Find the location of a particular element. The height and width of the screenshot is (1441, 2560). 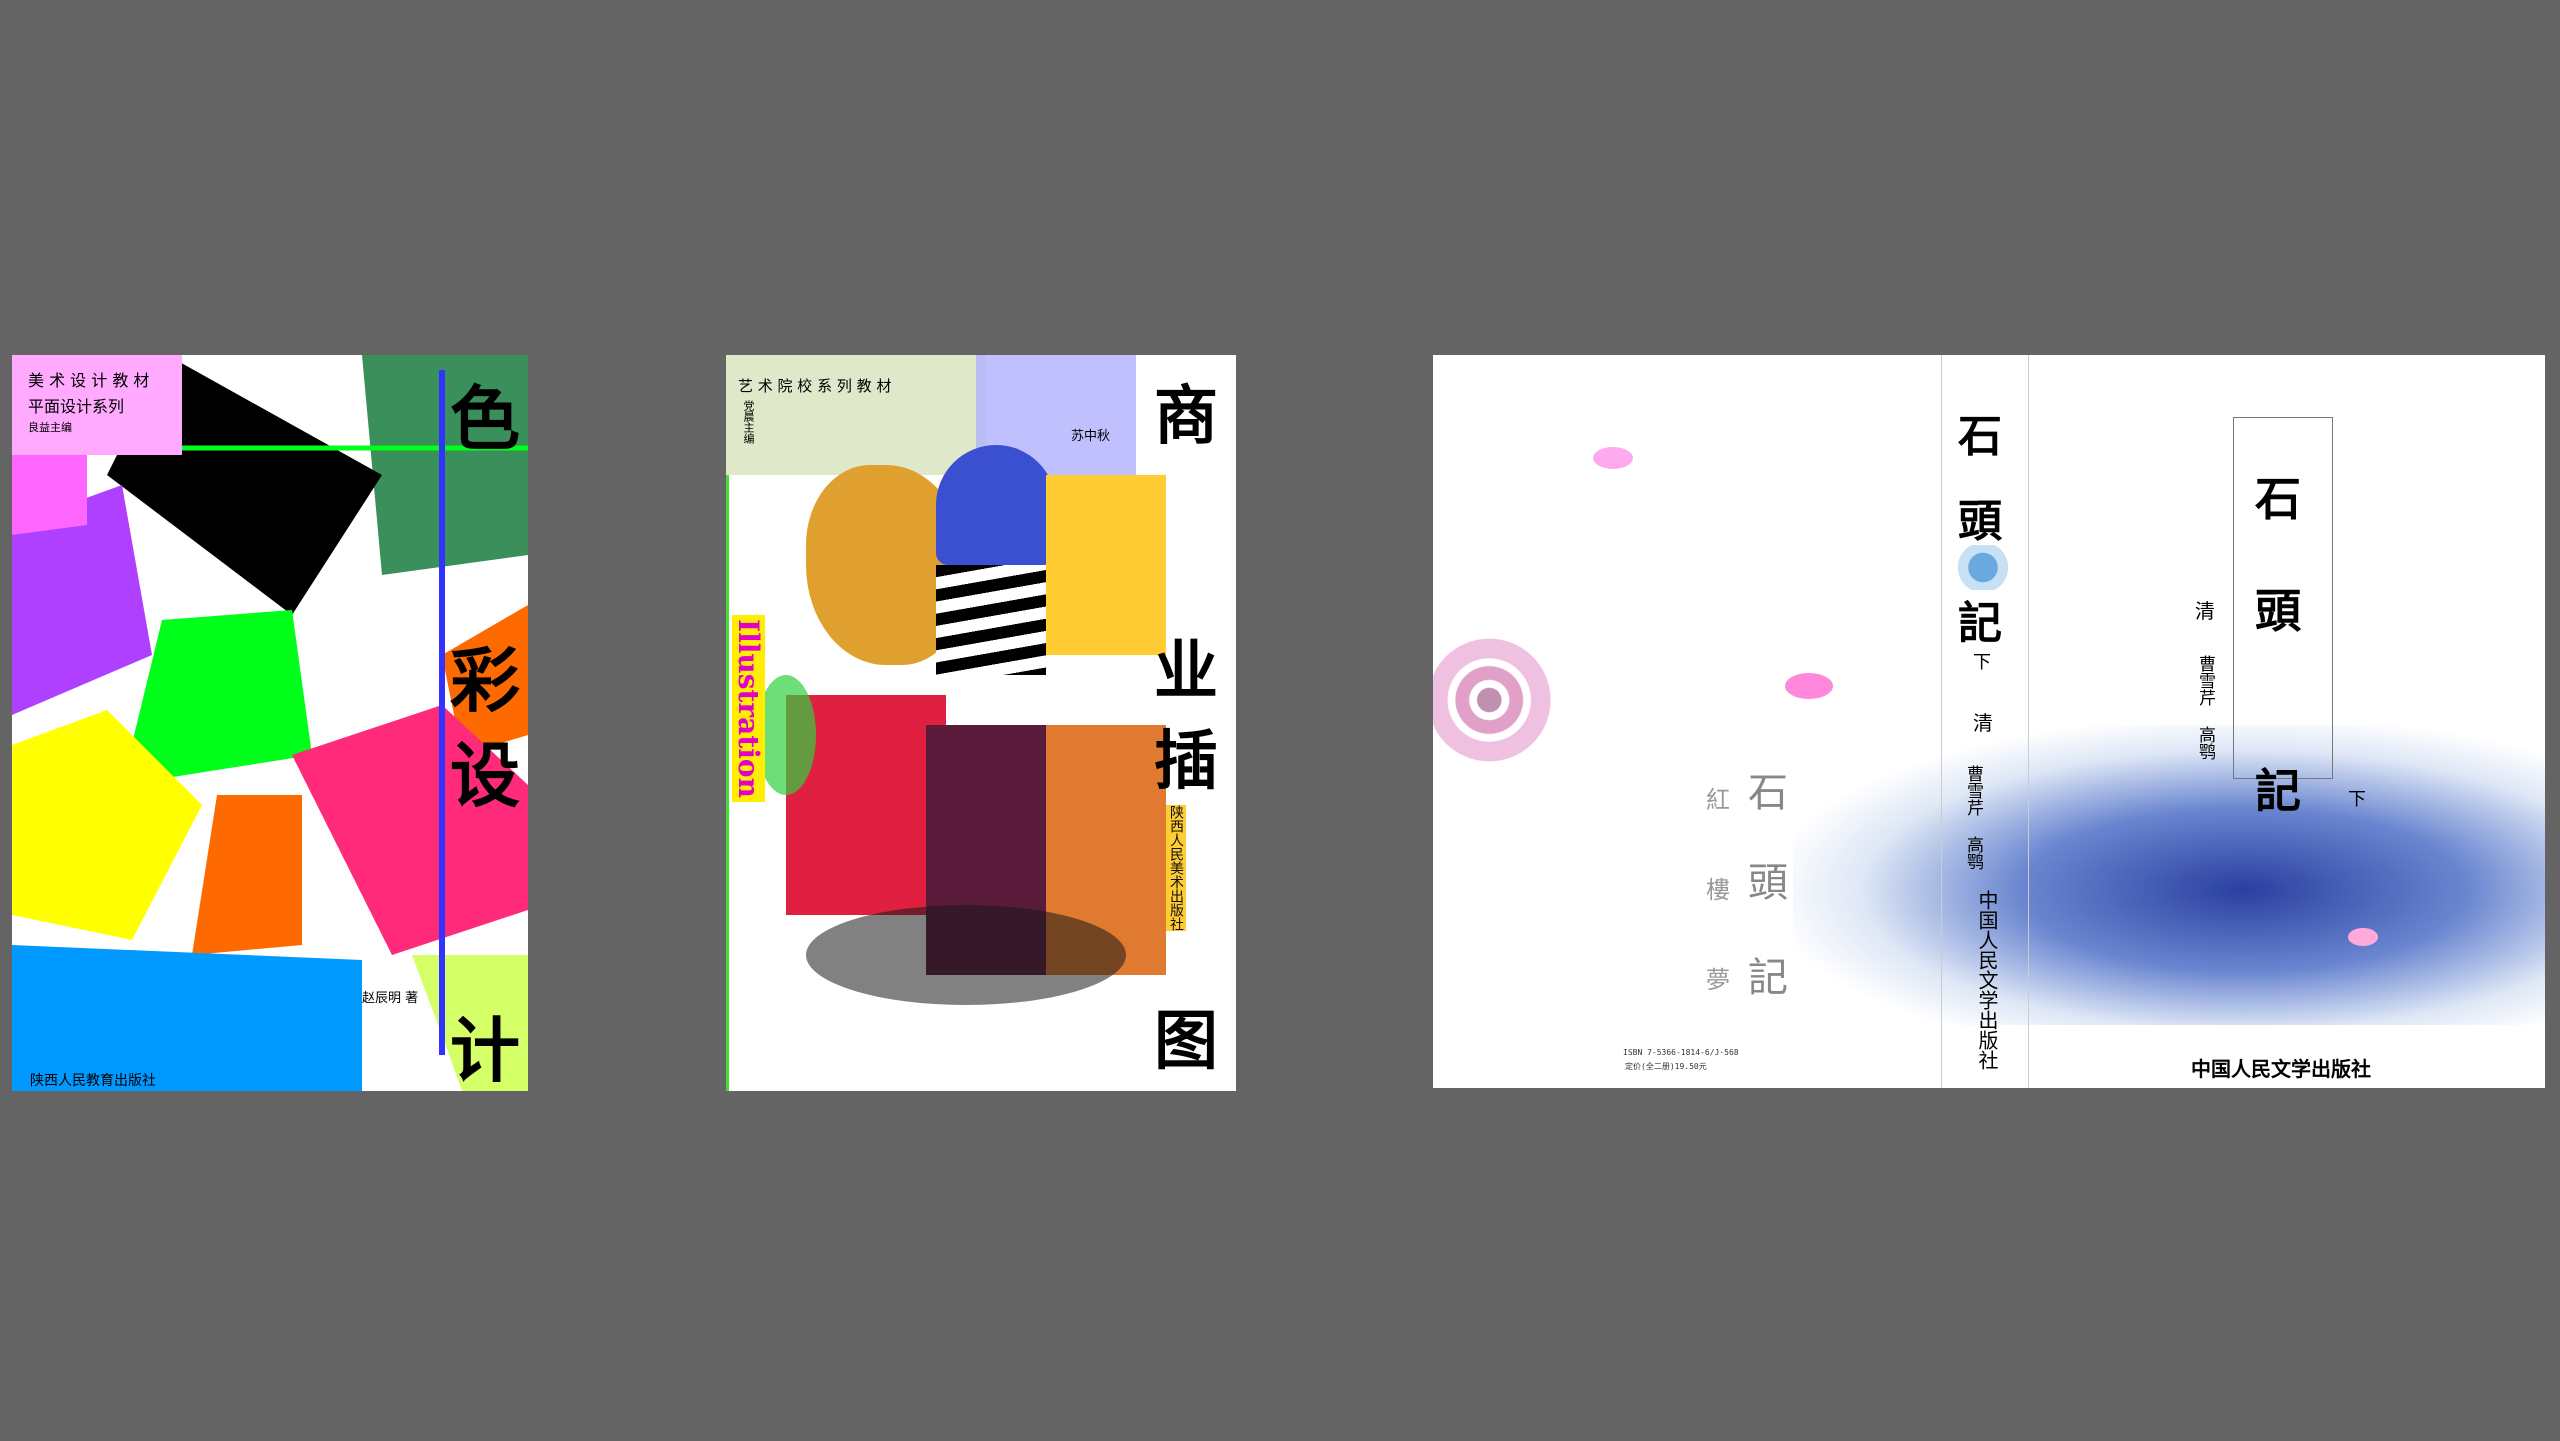

cover1-title-char-2: 彩 is located at coordinates (485, 681).